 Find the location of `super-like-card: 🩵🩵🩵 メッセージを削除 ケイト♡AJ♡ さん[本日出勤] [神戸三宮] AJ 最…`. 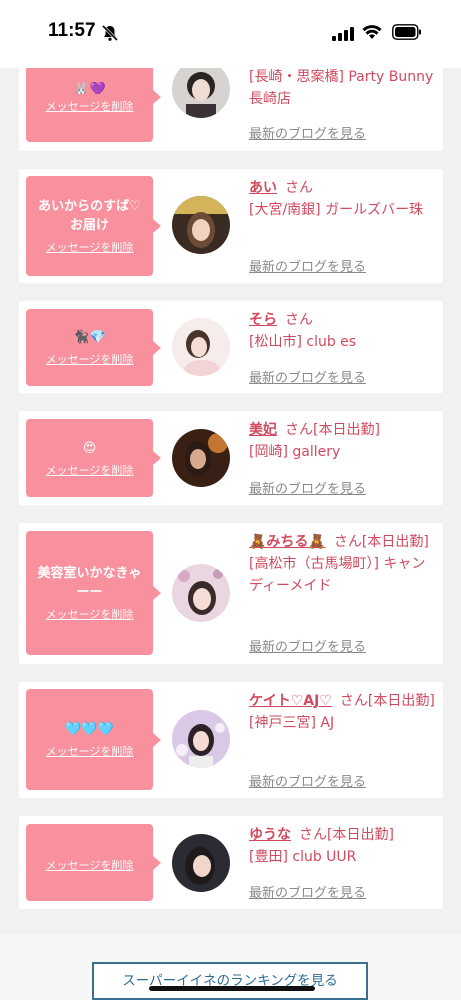

super-like-card: 🩵🩵🩵 メッセージを削除 ケイト♡AJ♡ さん[本日出勤] [神戸三宮] AJ 最… is located at coordinates (231, 740).